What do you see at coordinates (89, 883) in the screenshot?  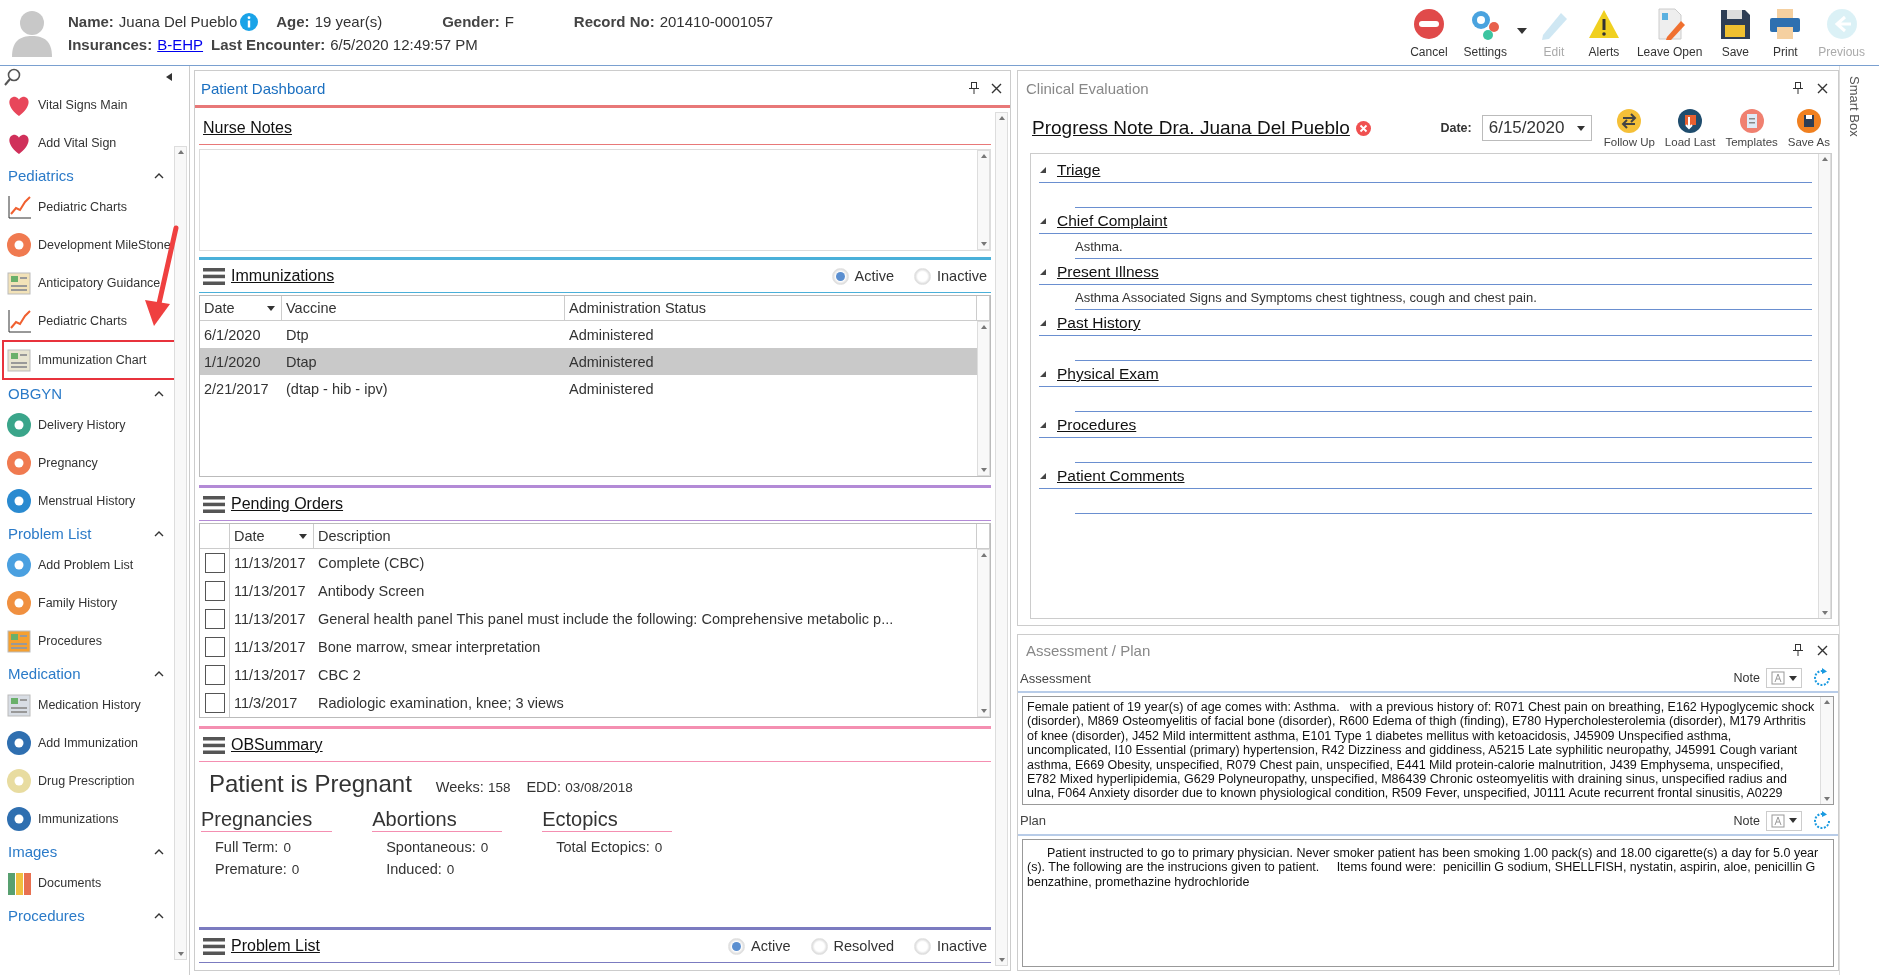 I see `sidebar-item: Documents` at bounding box center [89, 883].